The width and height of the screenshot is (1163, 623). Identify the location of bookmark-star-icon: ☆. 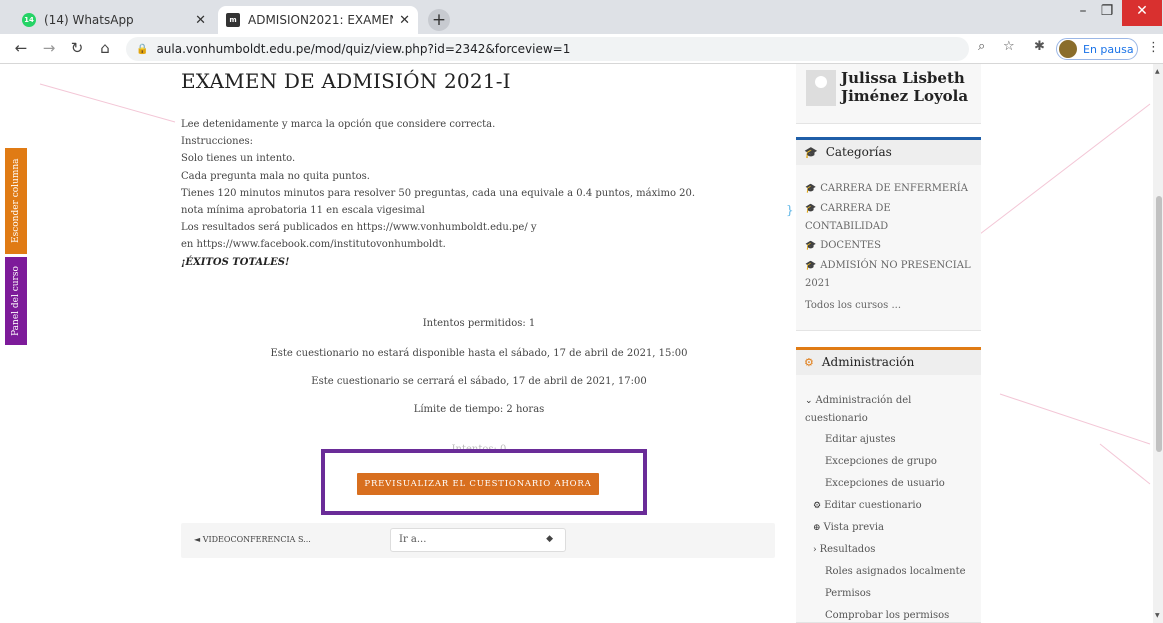
(1009, 46).